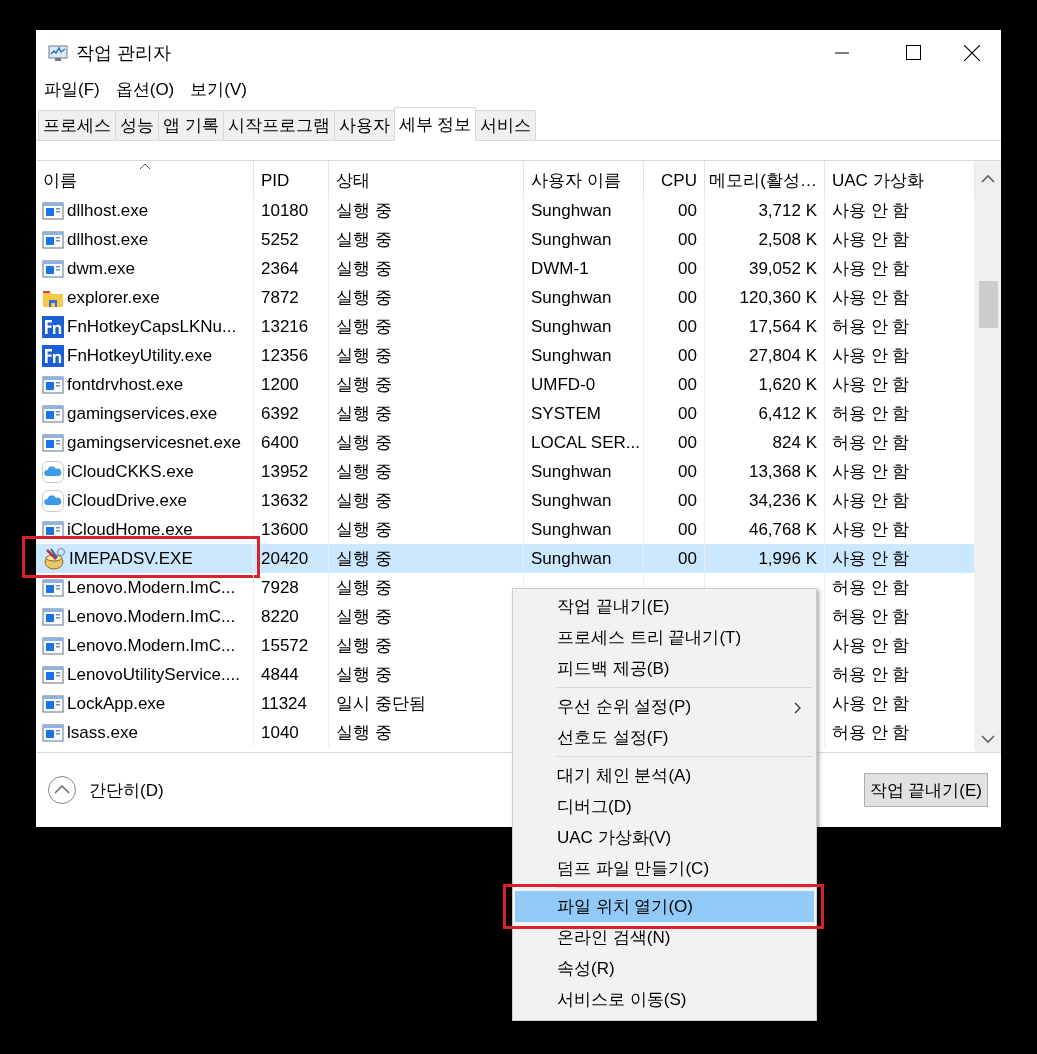 The image size is (1037, 1054). I want to click on fewer-details-link: 간단히(D), so click(126, 790).